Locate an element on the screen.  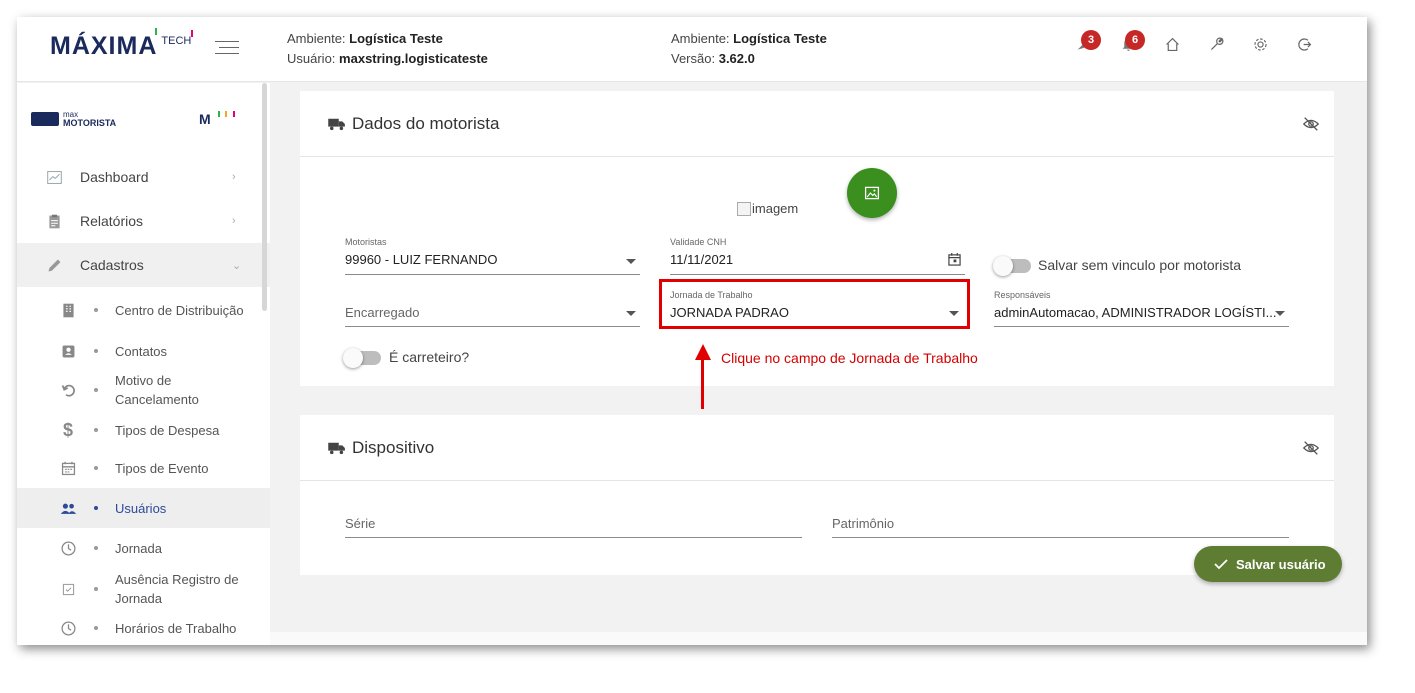
carreteiro-toggle is located at coordinates (362, 358).